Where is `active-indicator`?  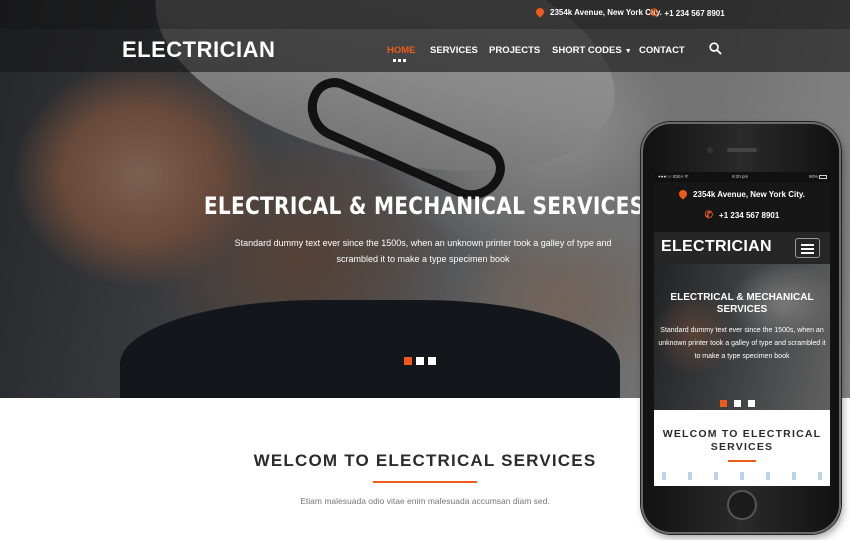 active-indicator is located at coordinates (400, 60).